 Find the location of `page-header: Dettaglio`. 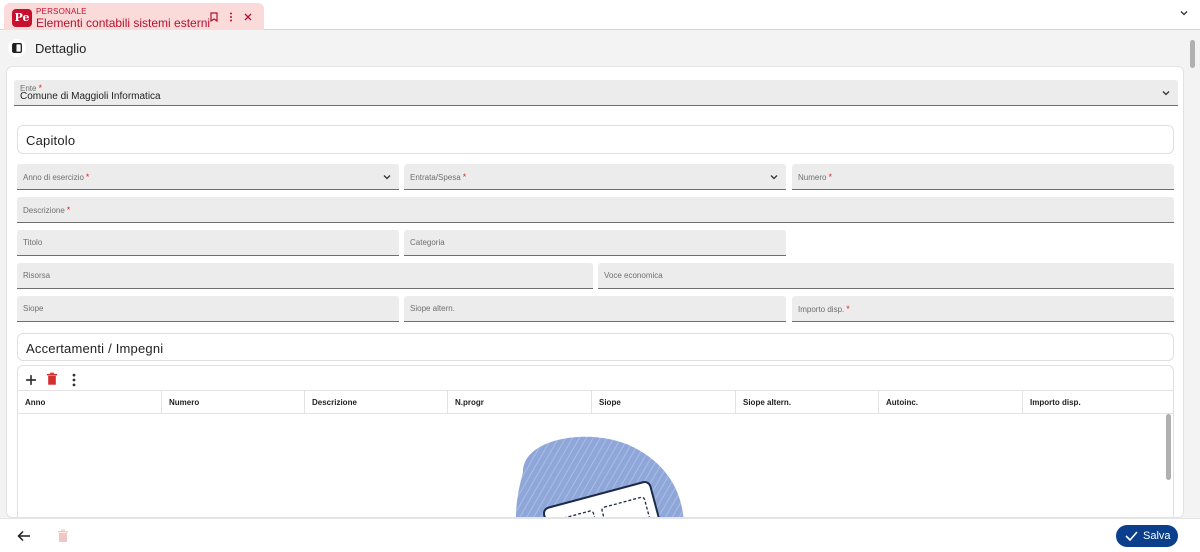

page-header: Dettaglio is located at coordinates (600, 47).